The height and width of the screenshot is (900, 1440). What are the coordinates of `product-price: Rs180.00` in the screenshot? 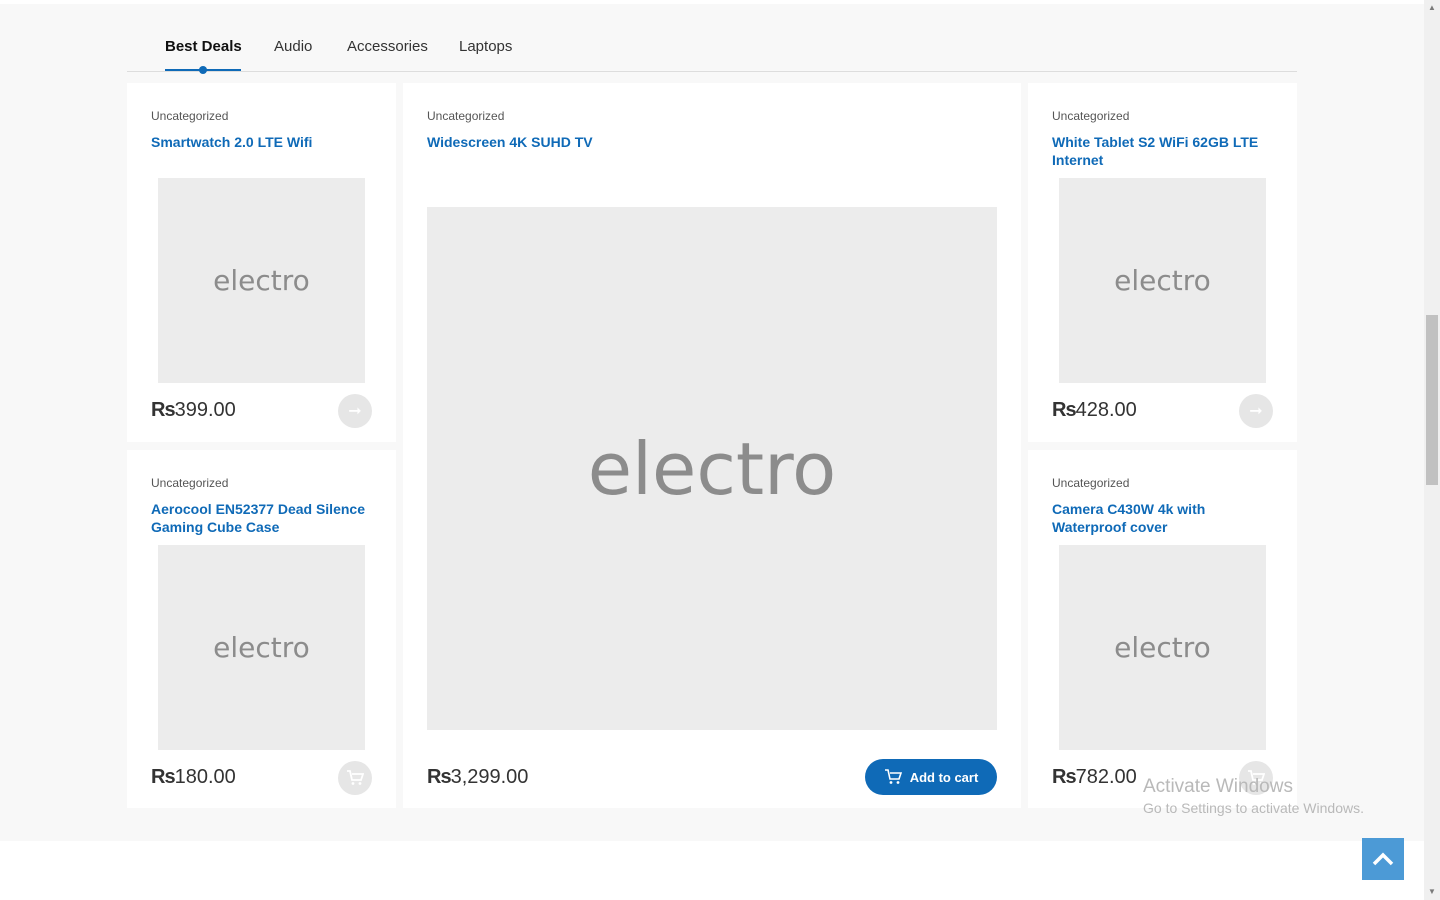 It's located at (193, 777).